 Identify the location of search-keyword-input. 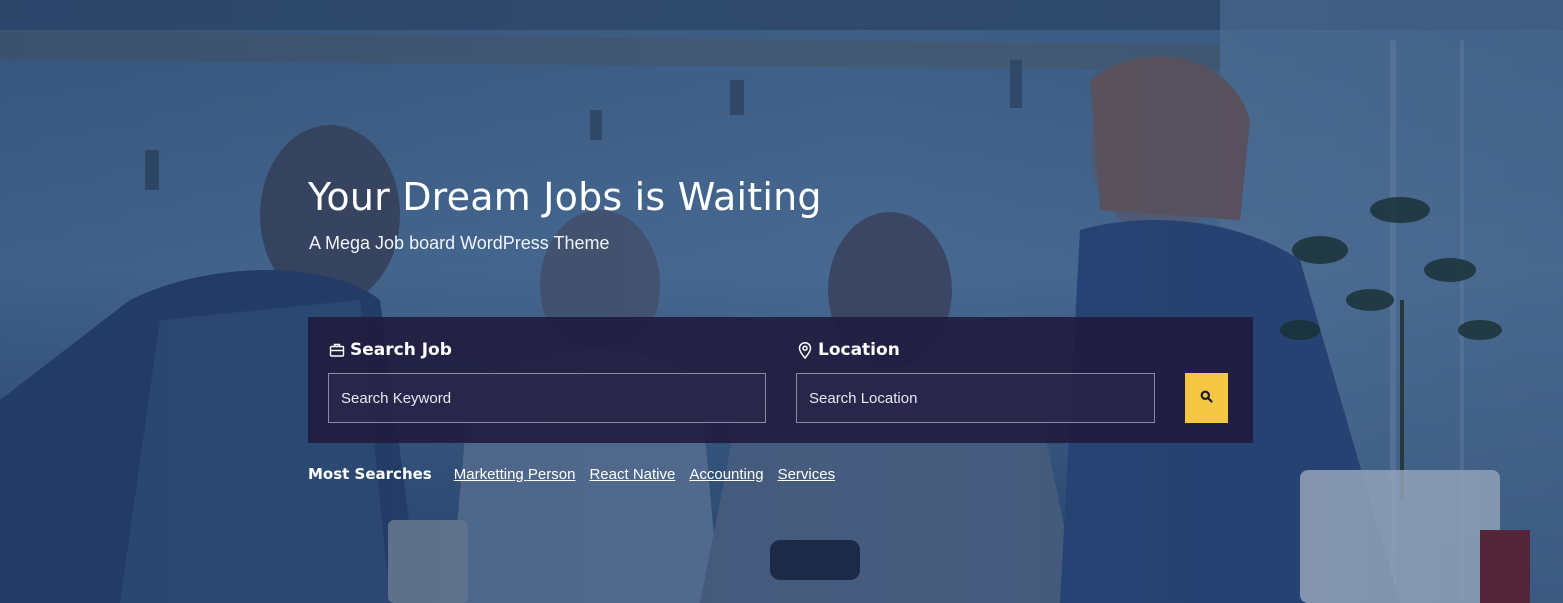
(547, 398).